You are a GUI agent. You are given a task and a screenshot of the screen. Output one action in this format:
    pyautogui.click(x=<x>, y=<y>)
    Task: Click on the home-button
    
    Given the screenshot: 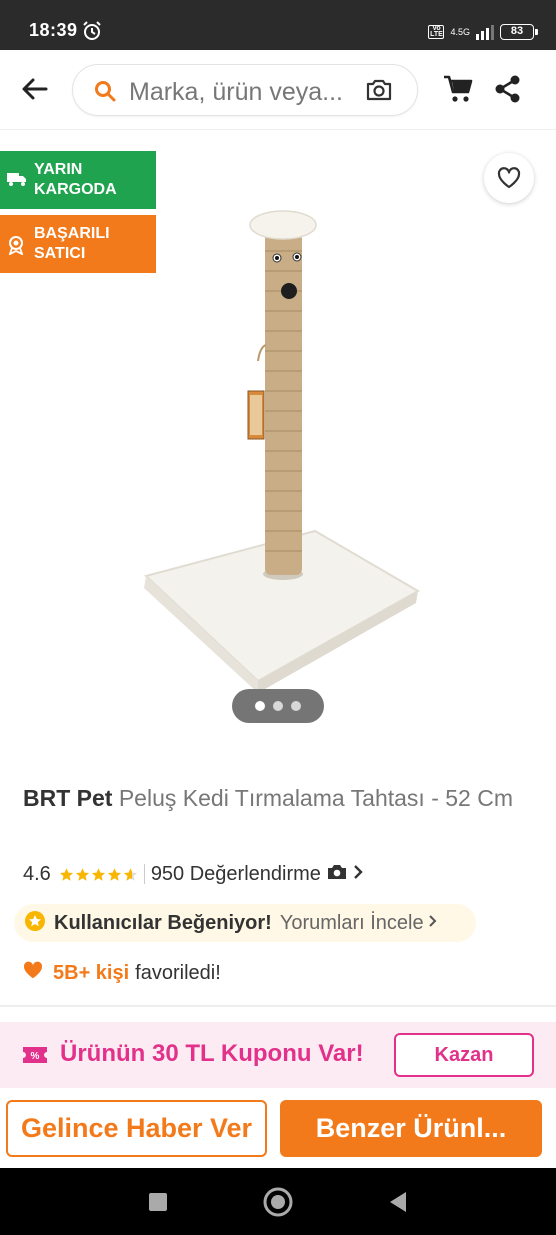 What is the action you would take?
    pyautogui.click(x=278, y=1204)
    